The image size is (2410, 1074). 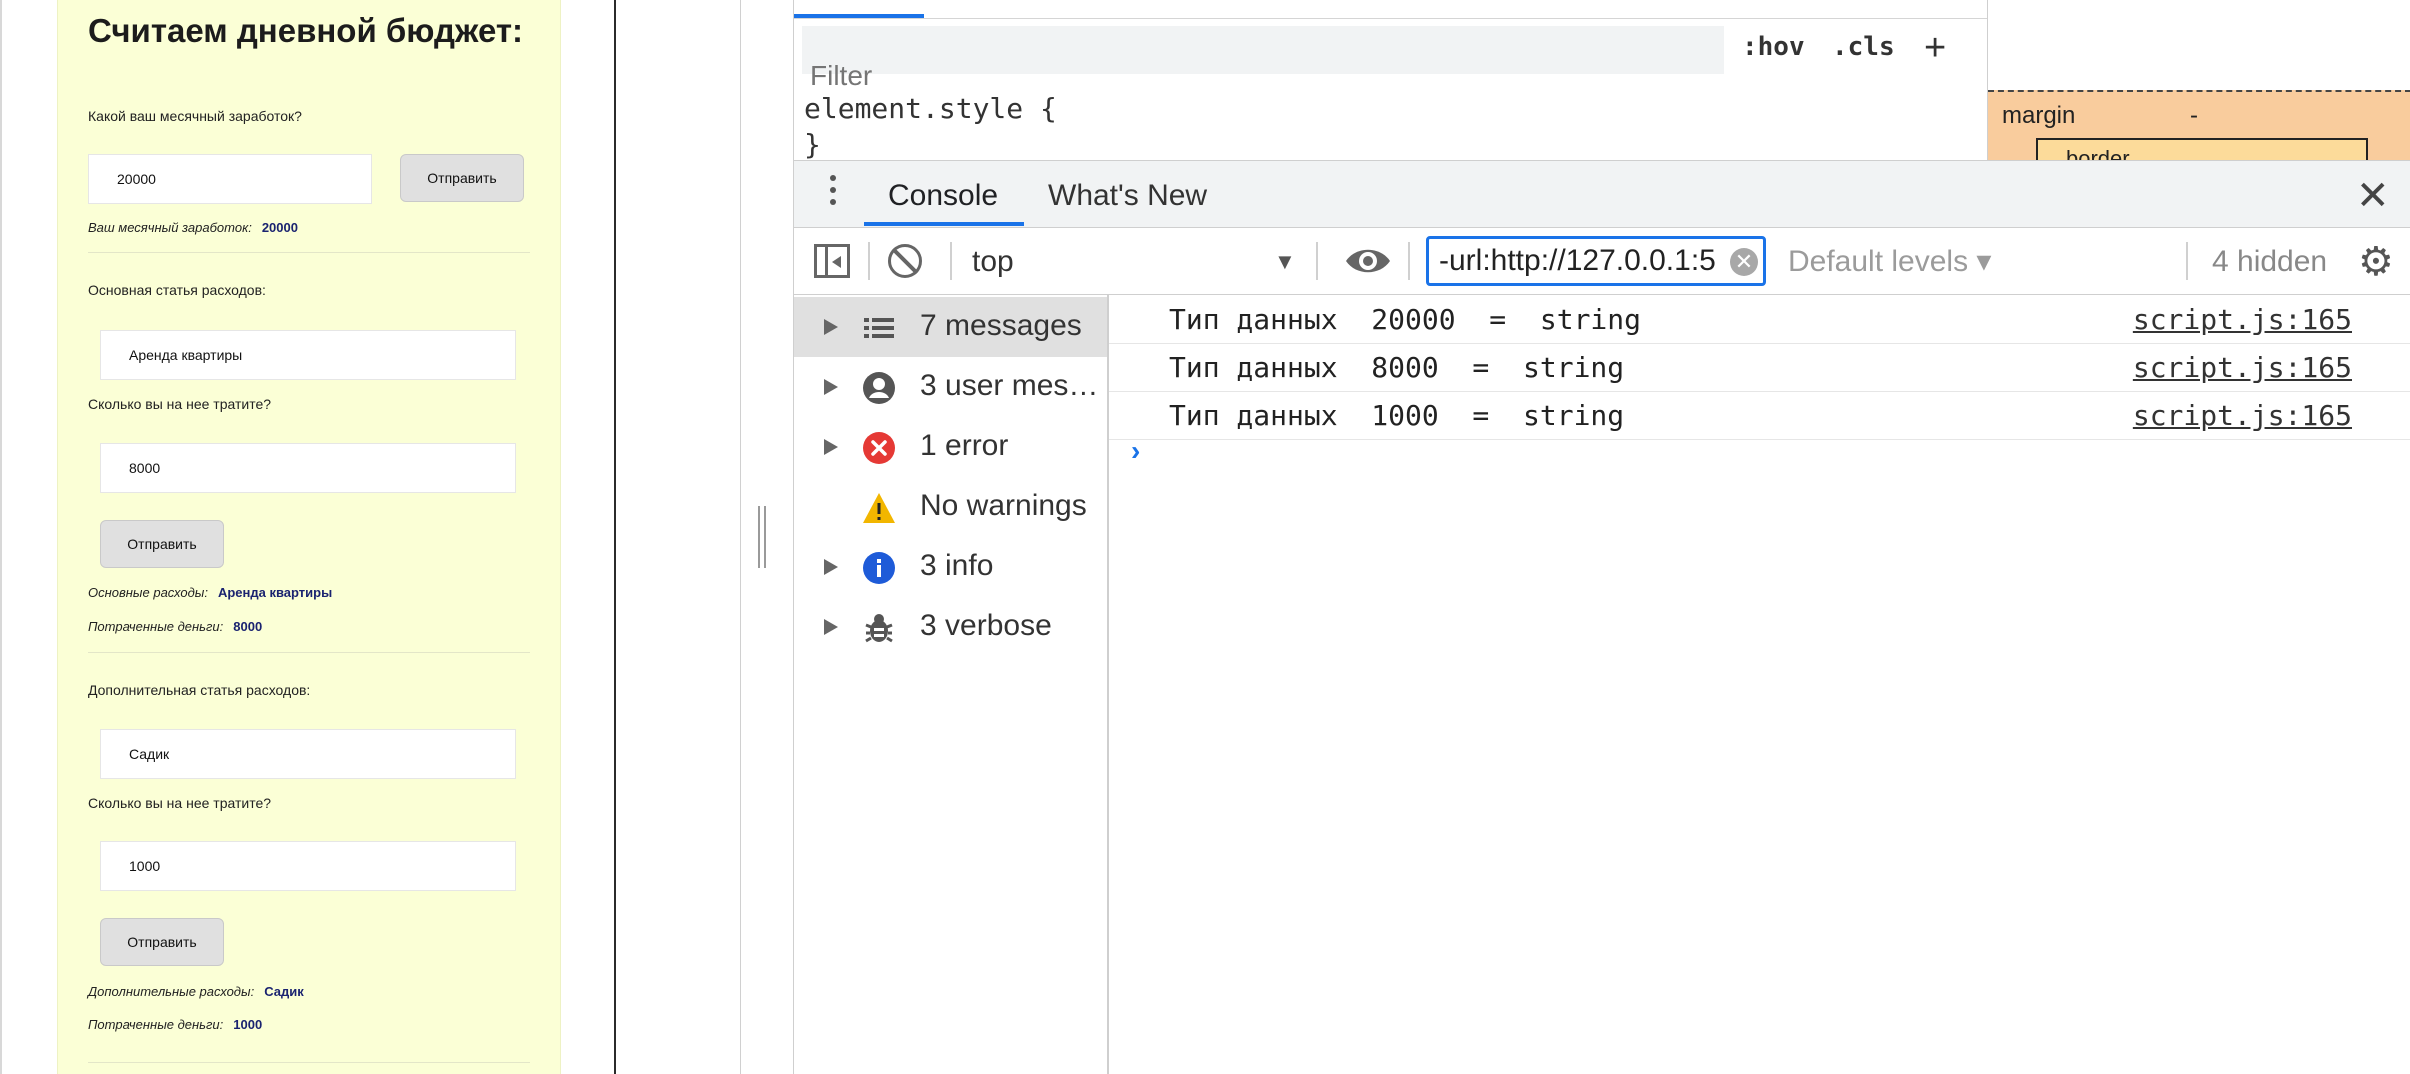 What do you see at coordinates (879, 448) in the screenshot?
I see `error-icon` at bounding box center [879, 448].